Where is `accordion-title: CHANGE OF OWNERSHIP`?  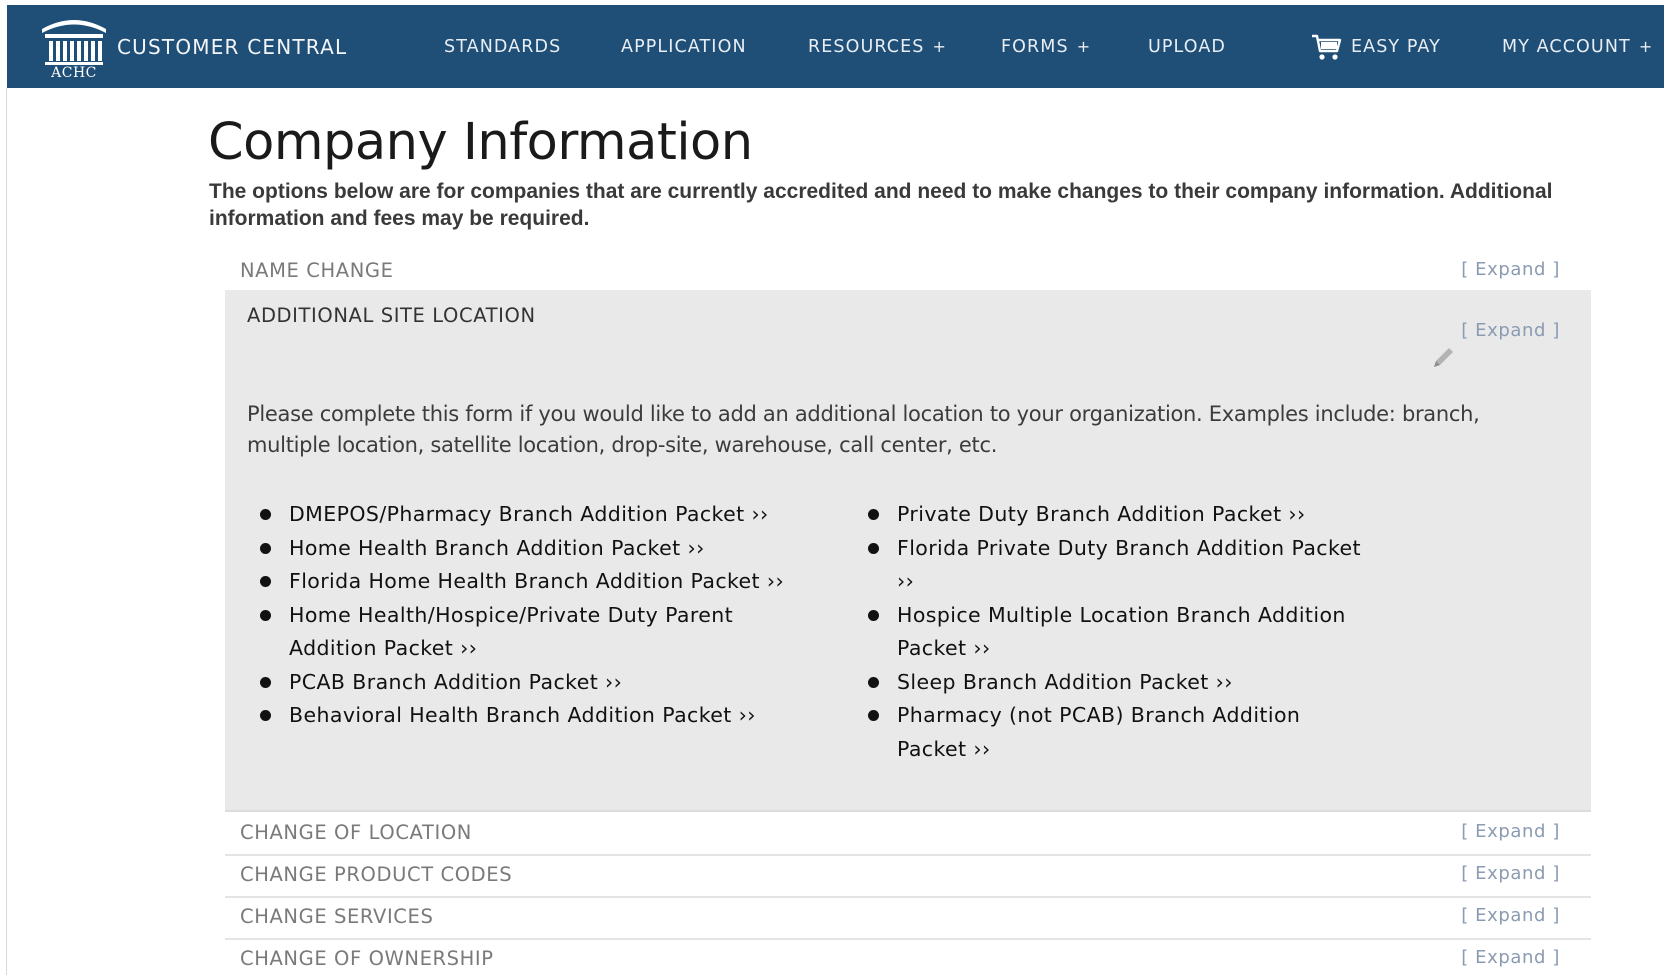 accordion-title: CHANGE OF OWNERSHIP is located at coordinates (367, 958).